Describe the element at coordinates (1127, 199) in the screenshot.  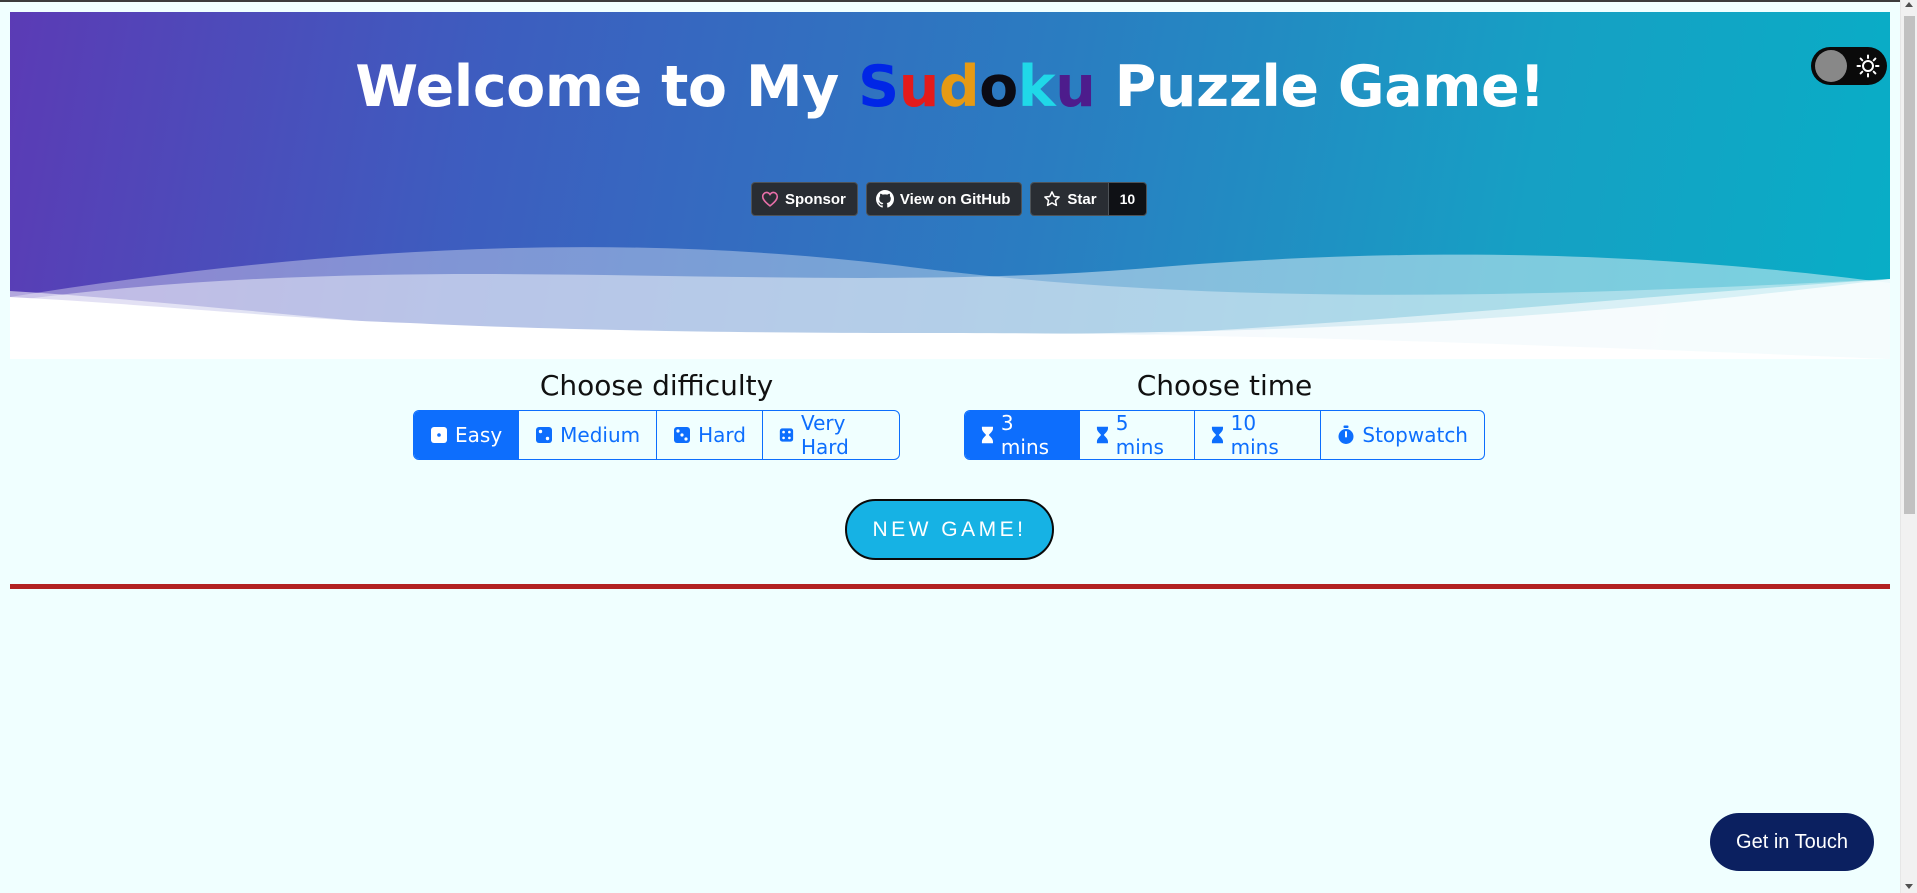
I see `star-count: 10` at that location.